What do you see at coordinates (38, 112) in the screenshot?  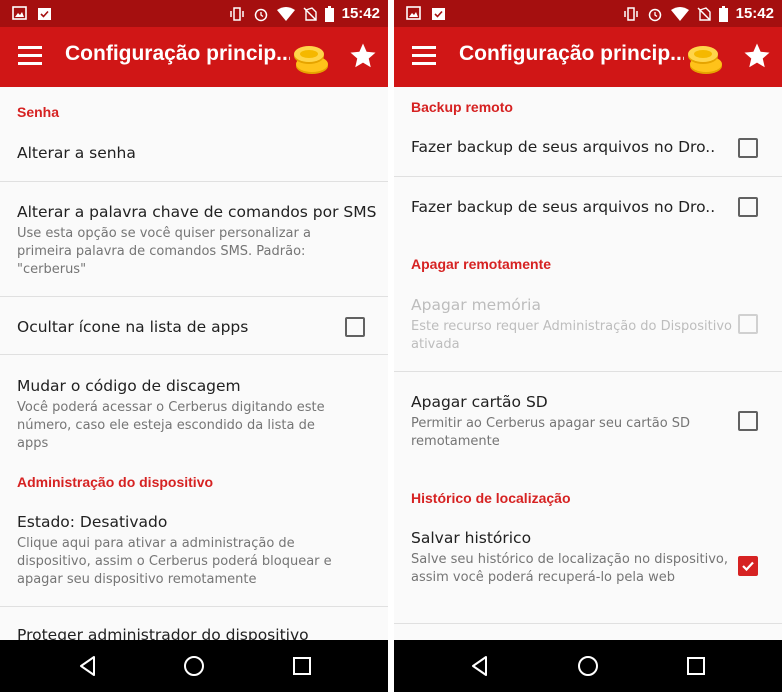 I see `section-header-senha: Senha` at bounding box center [38, 112].